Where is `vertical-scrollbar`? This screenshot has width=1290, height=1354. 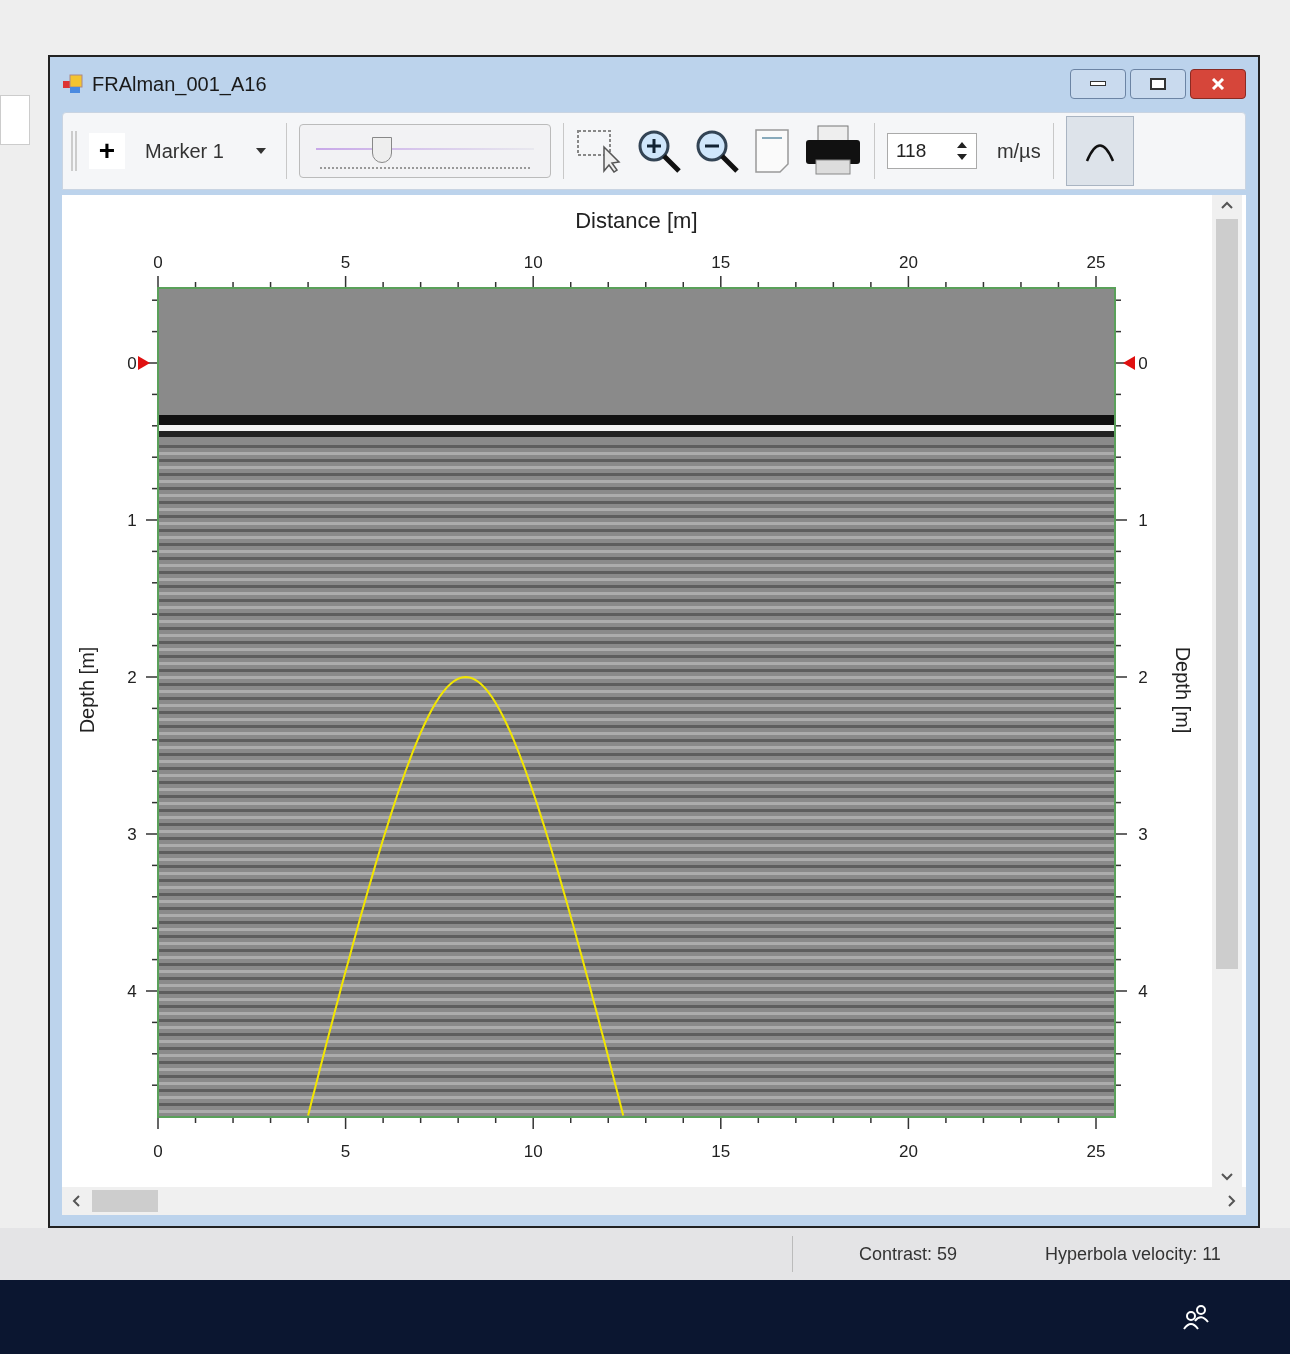 vertical-scrollbar is located at coordinates (1227, 691).